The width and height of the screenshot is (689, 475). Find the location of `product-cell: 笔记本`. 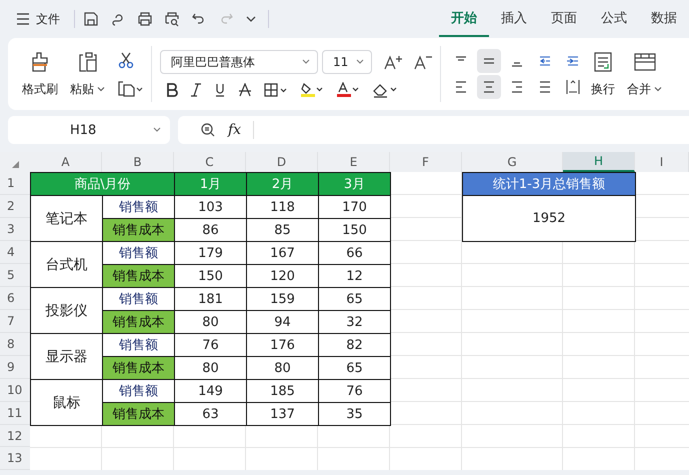

product-cell: 笔记本 is located at coordinates (66, 218).